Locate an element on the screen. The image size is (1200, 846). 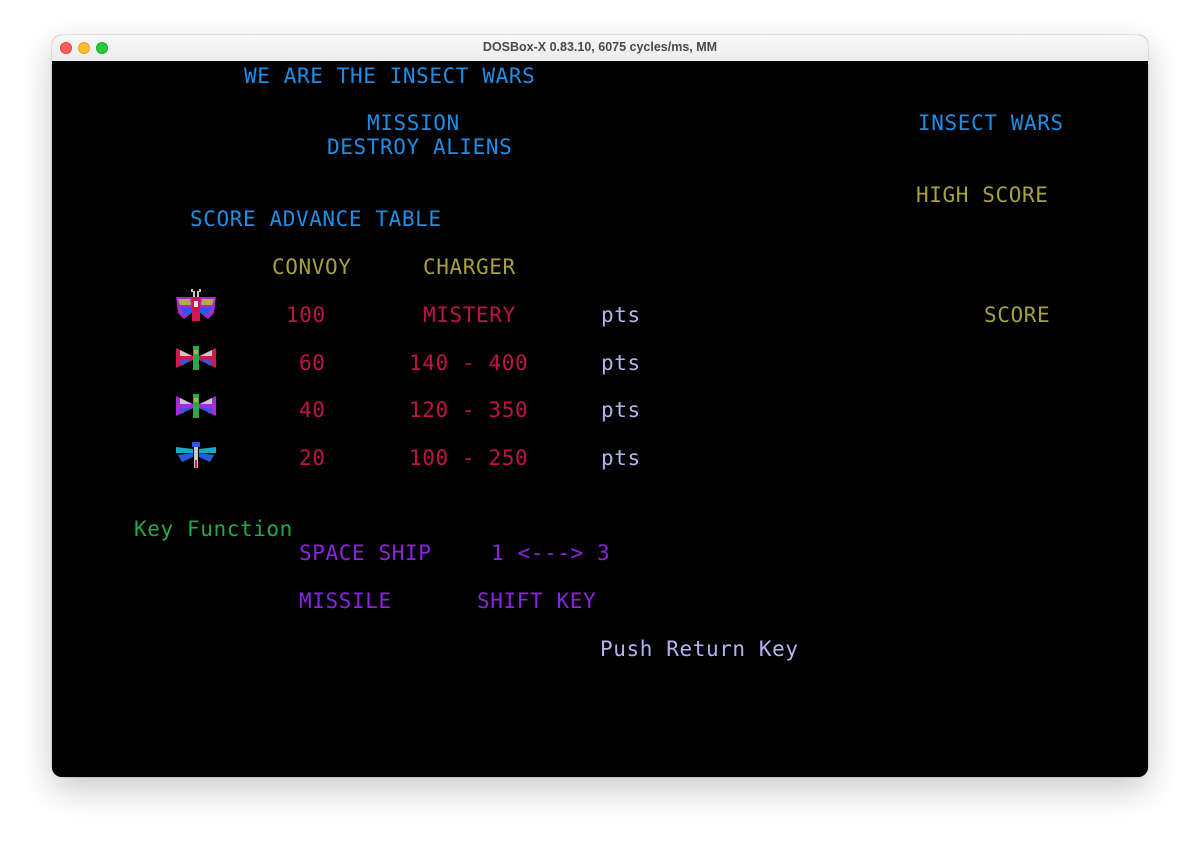
row-4-convoy-points: 20 is located at coordinates (312, 458).